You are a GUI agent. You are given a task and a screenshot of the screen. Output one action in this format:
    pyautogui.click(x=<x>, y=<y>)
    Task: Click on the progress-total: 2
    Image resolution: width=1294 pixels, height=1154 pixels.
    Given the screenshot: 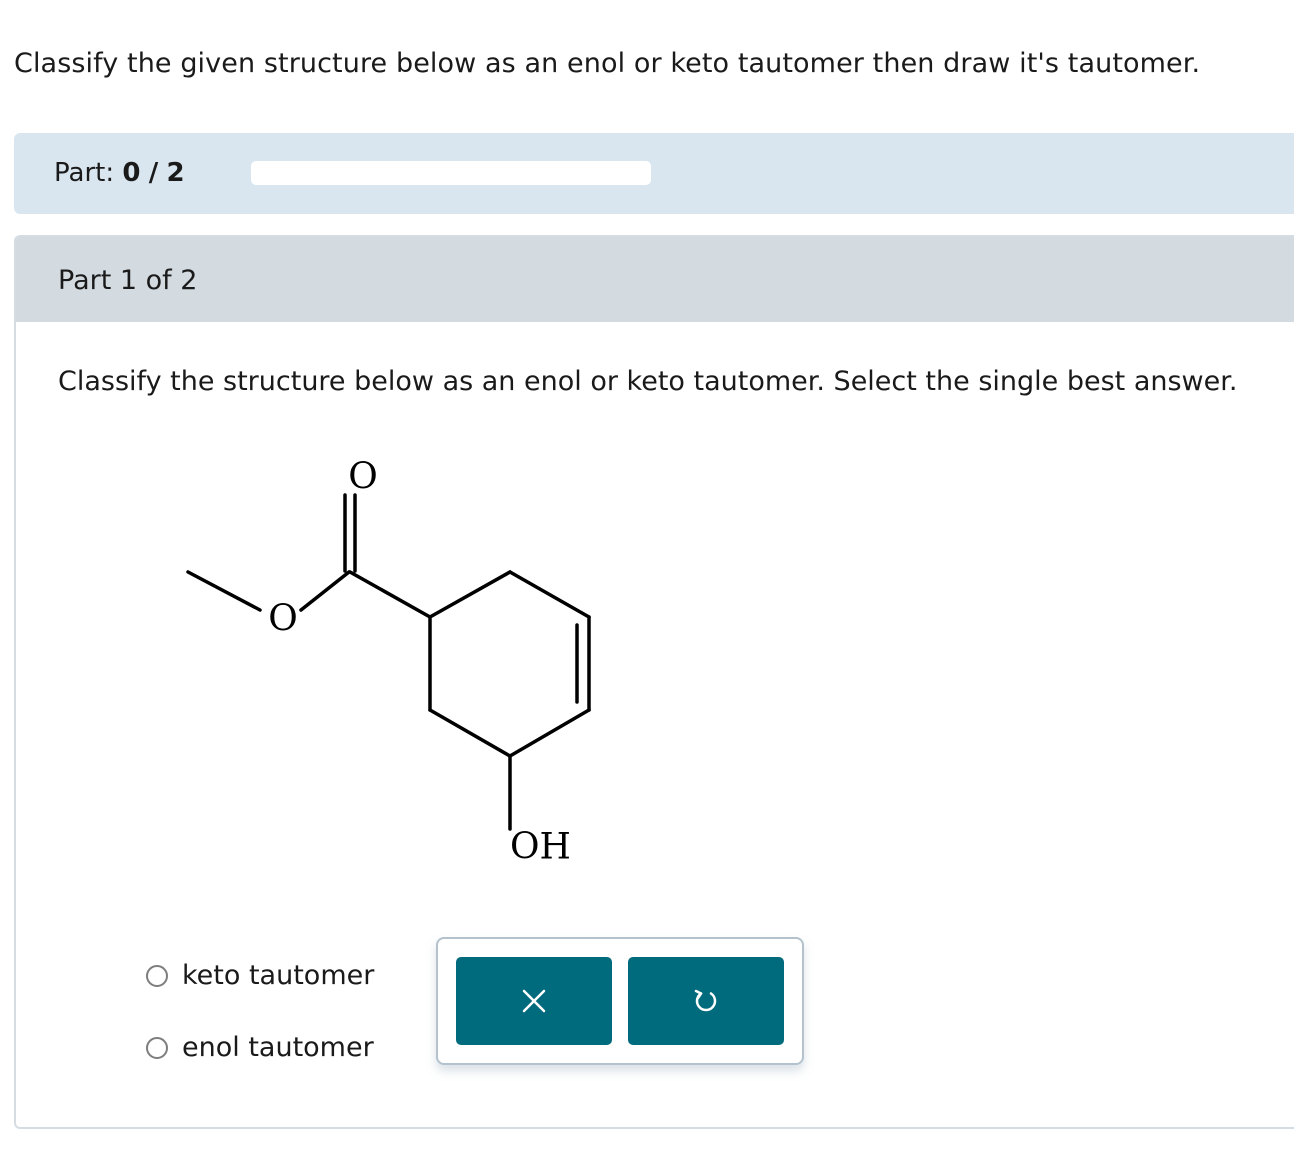 What is the action you would take?
    pyautogui.click(x=175, y=173)
    